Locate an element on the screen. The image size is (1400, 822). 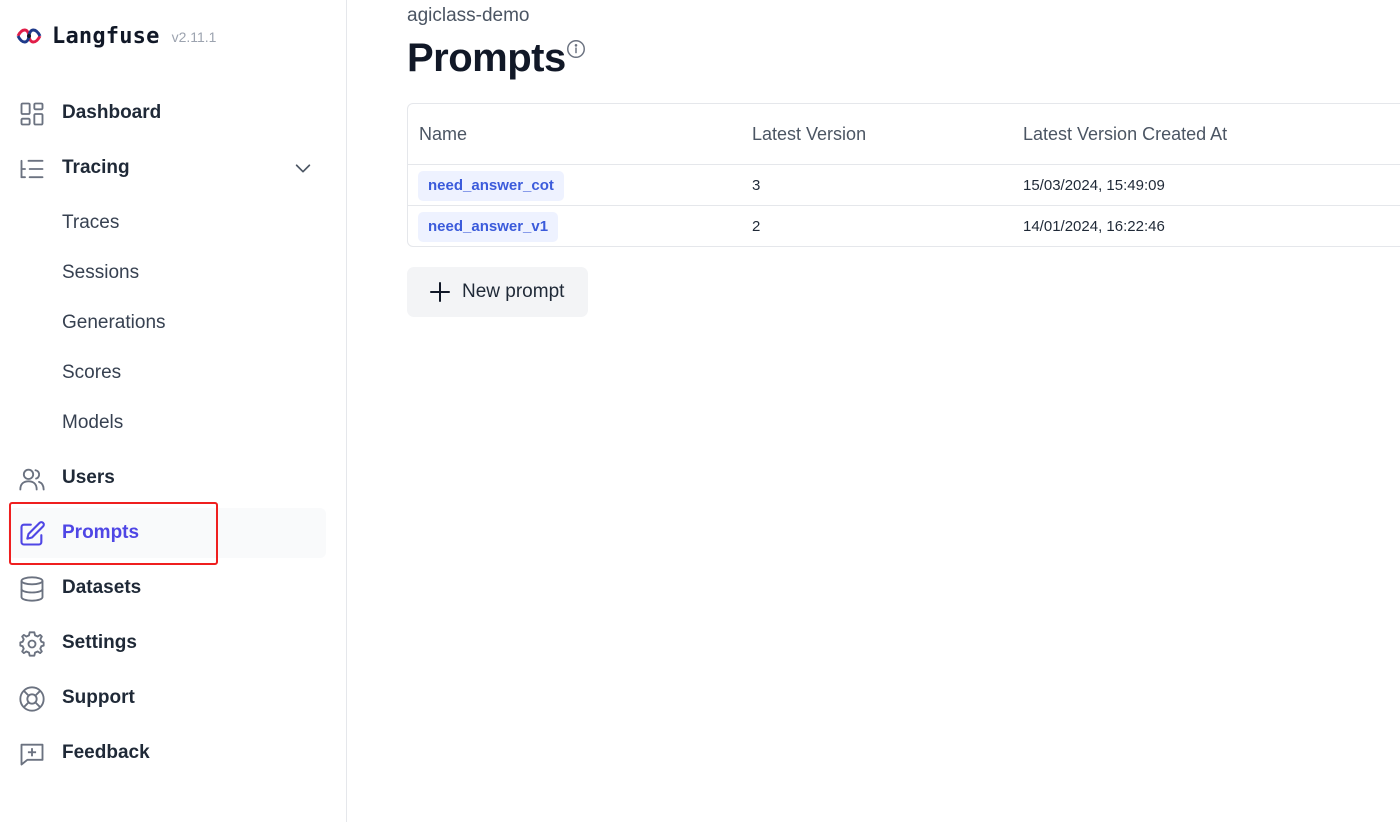
sidebar-item-label: Prompts is located at coordinates (101, 532).